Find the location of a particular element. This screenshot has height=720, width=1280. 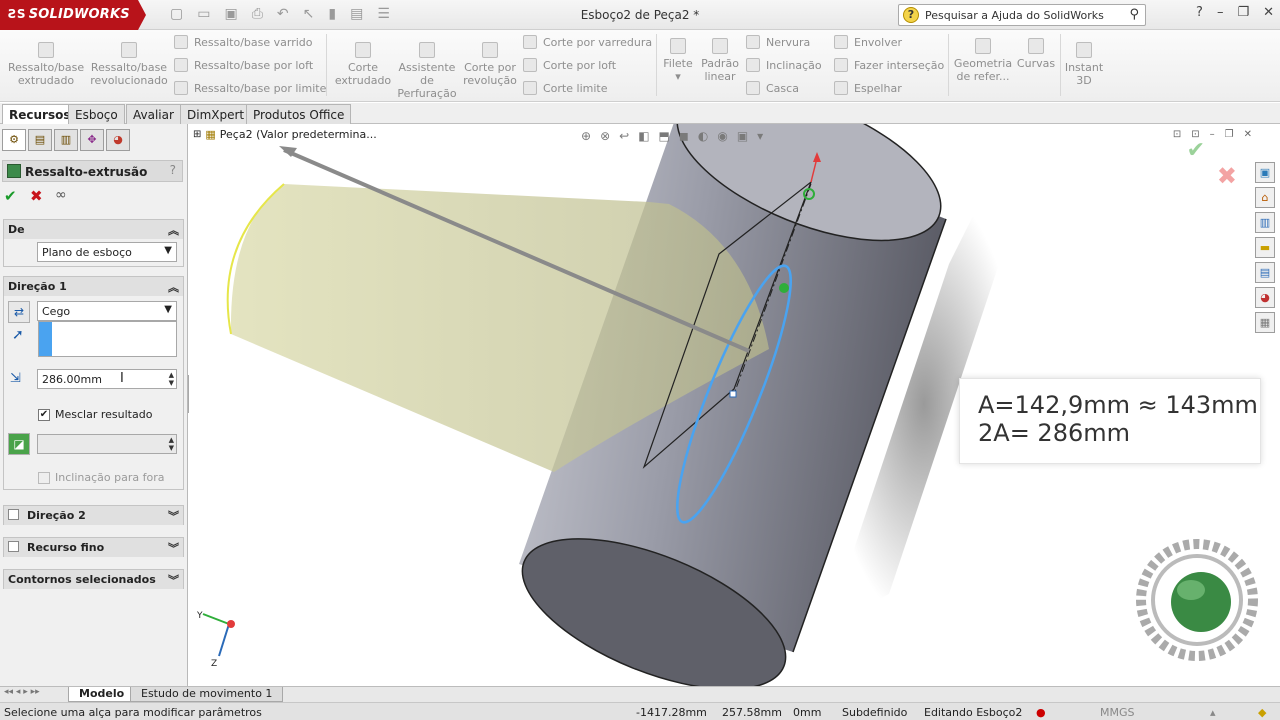

view-settings-icon: ▾ is located at coordinates (760, 136).